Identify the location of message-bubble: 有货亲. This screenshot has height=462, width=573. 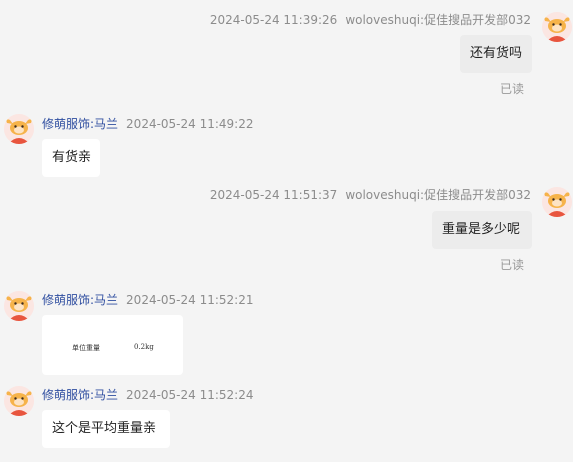
(71, 158).